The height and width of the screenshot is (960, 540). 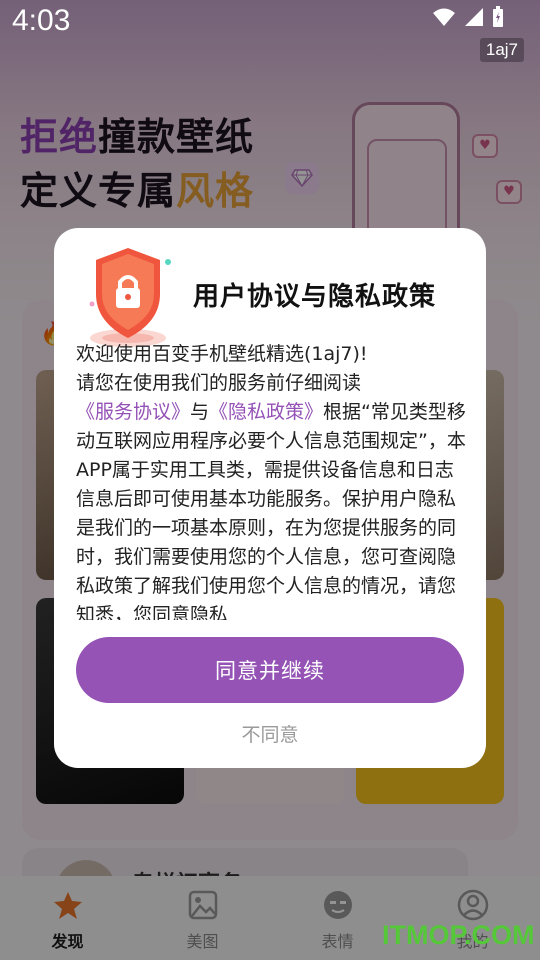 What do you see at coordinates (474, 17) in the screenshot?
I see `signal-icon` at bounding box center [474, 17].